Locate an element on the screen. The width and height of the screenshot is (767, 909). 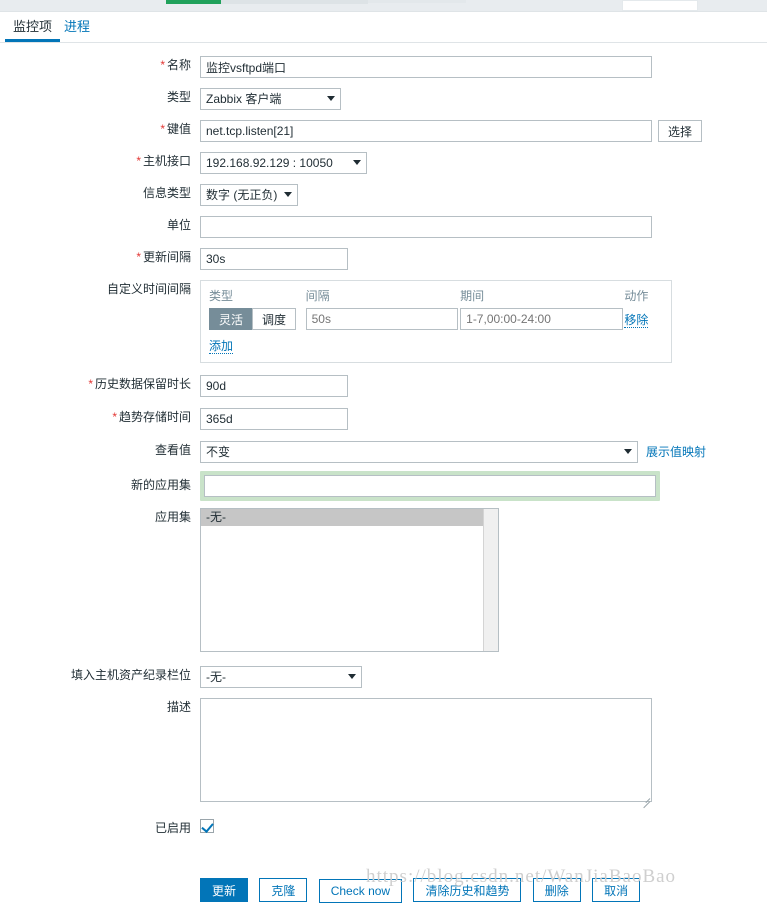
footer-buttons: 更新 克隆 Check now 清除历史和趋势 删除 取消 is located at coordinates (483, 890).